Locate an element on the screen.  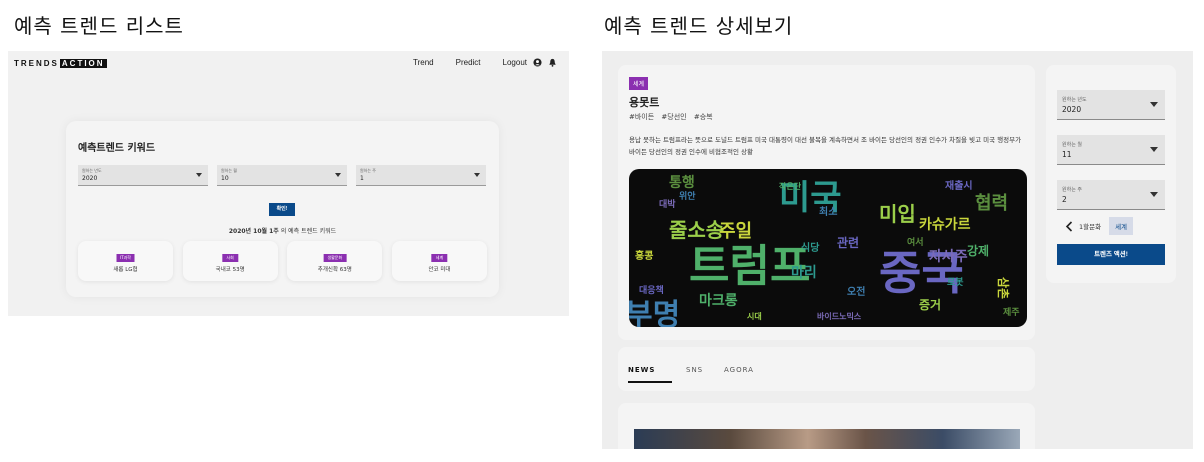
word-cloud-word: 협력 is located at coordinates (991, 203).